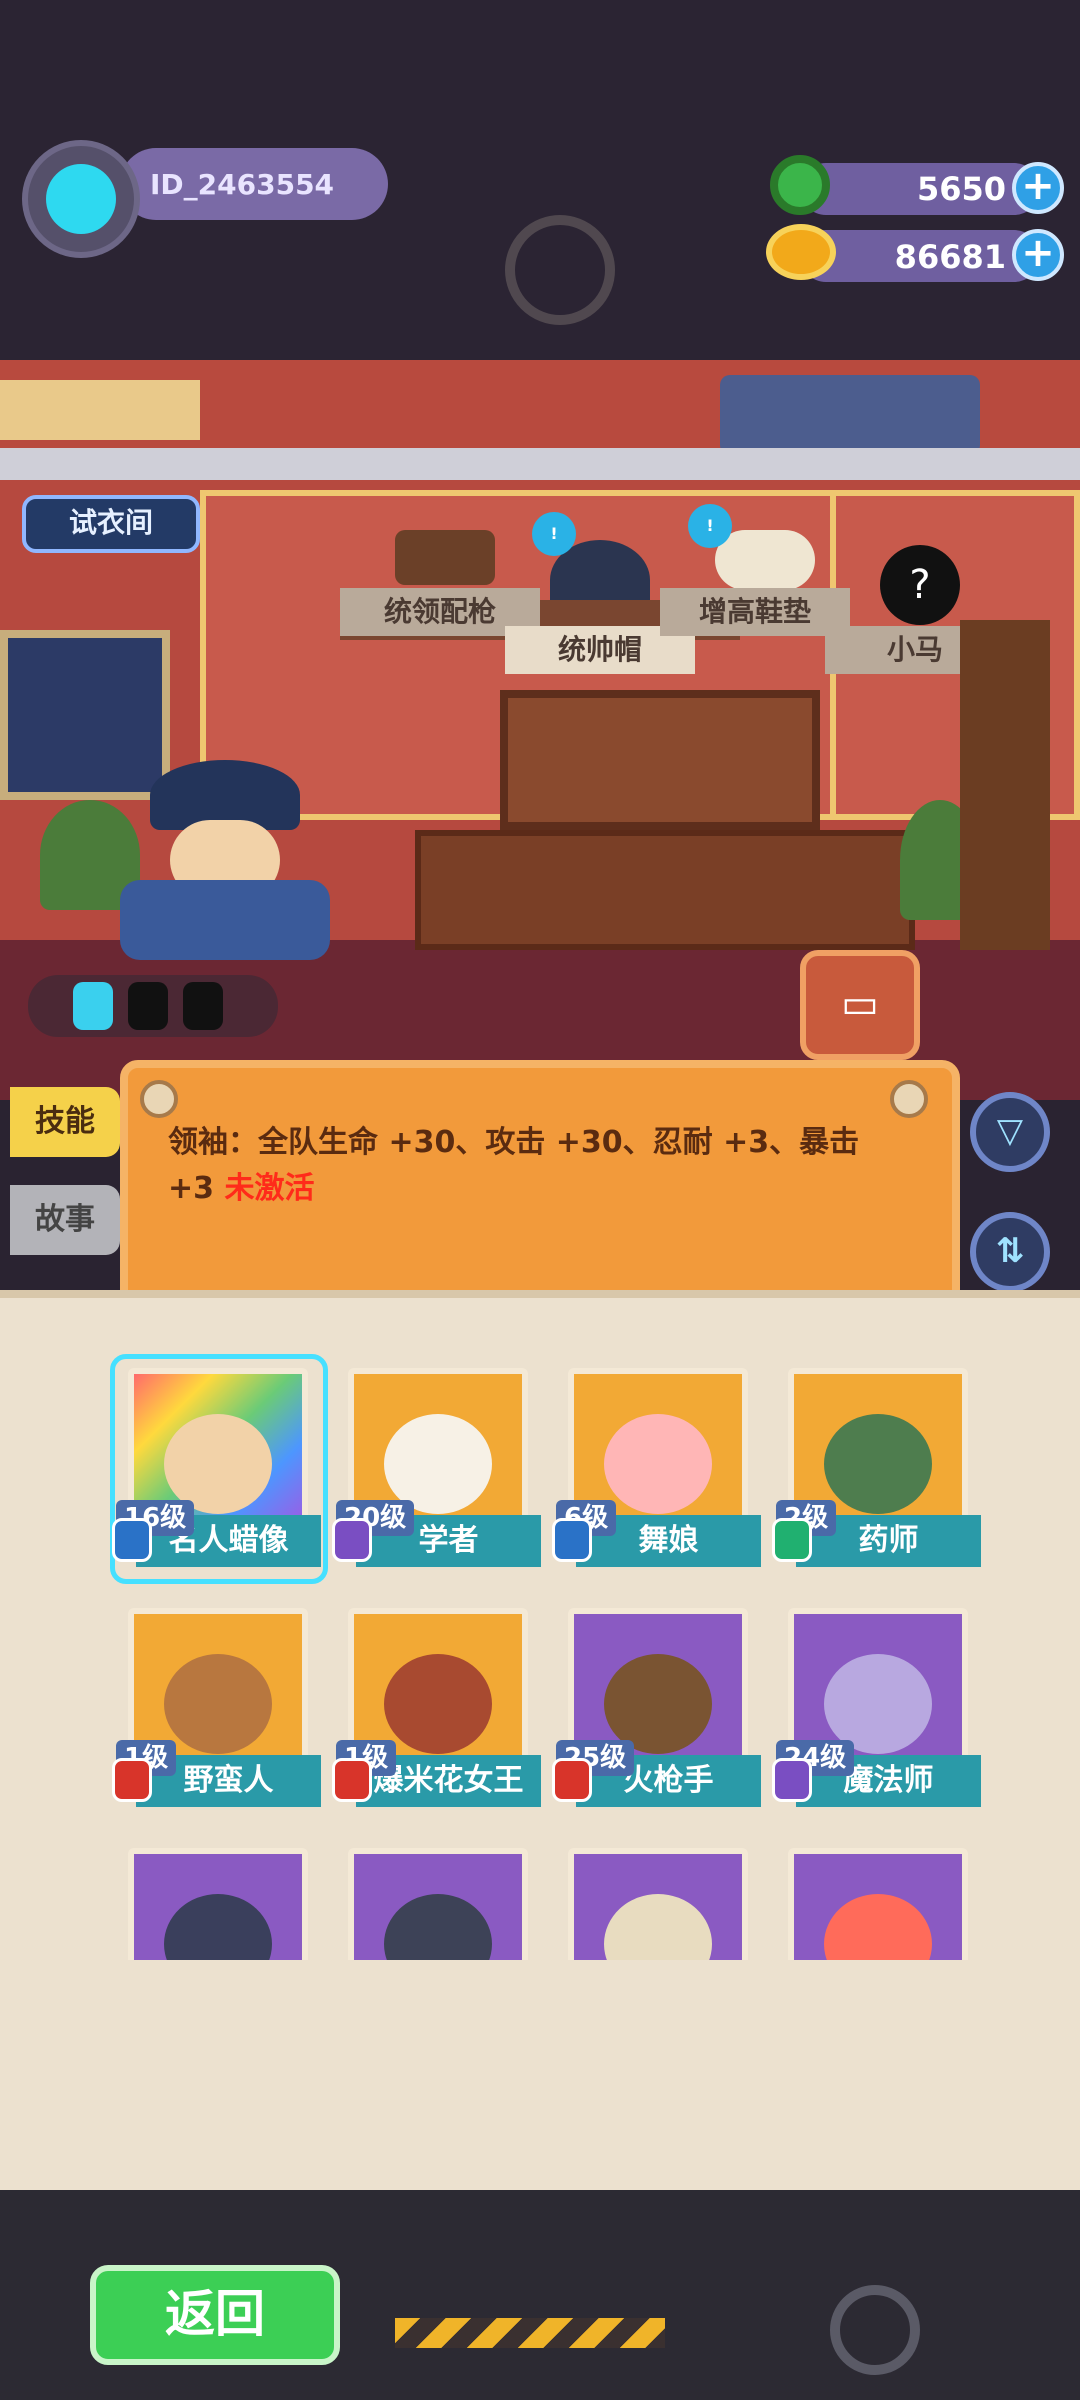  Describe the element at coordinates (242, 184) in the screenshot. I see `player-id: ID_2463554` at that location.